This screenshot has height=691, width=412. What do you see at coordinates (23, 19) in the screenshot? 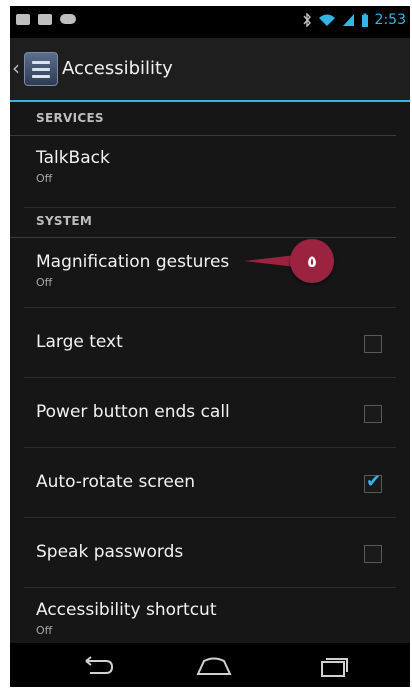
I see `message-icon` at bounding box center [23, 19].